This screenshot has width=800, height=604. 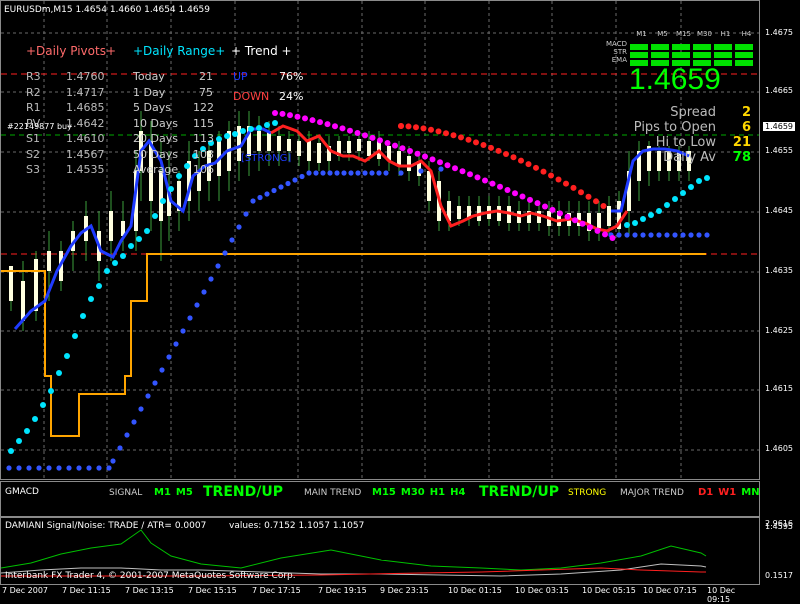 I want to click on stat-row: Spread 2, so click(x=676, y=112).